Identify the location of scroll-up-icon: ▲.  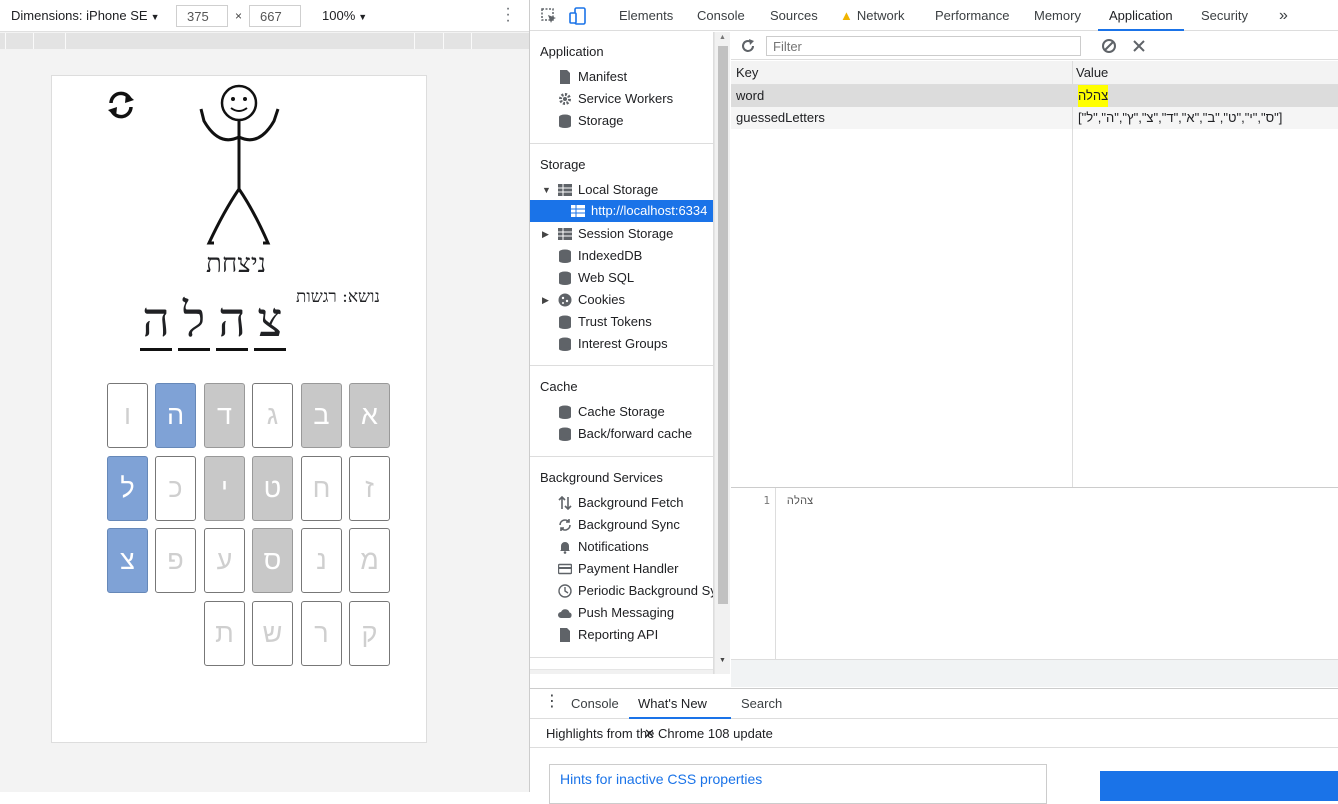
(722, 37).